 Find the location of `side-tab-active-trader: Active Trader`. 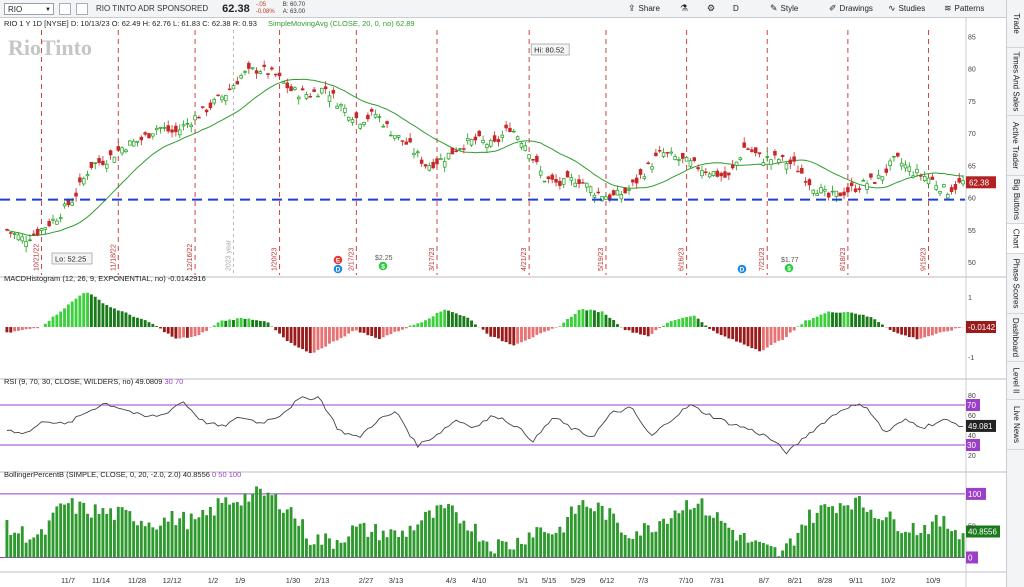

side-tab-active-trader: Active Trader is located at coordinates (1015, 146).